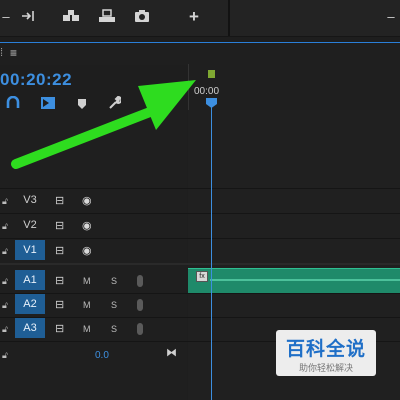 Image resolution: width=400 pixels, height=400 pixels. I want to click on audio-waveform, so click(305, 280).